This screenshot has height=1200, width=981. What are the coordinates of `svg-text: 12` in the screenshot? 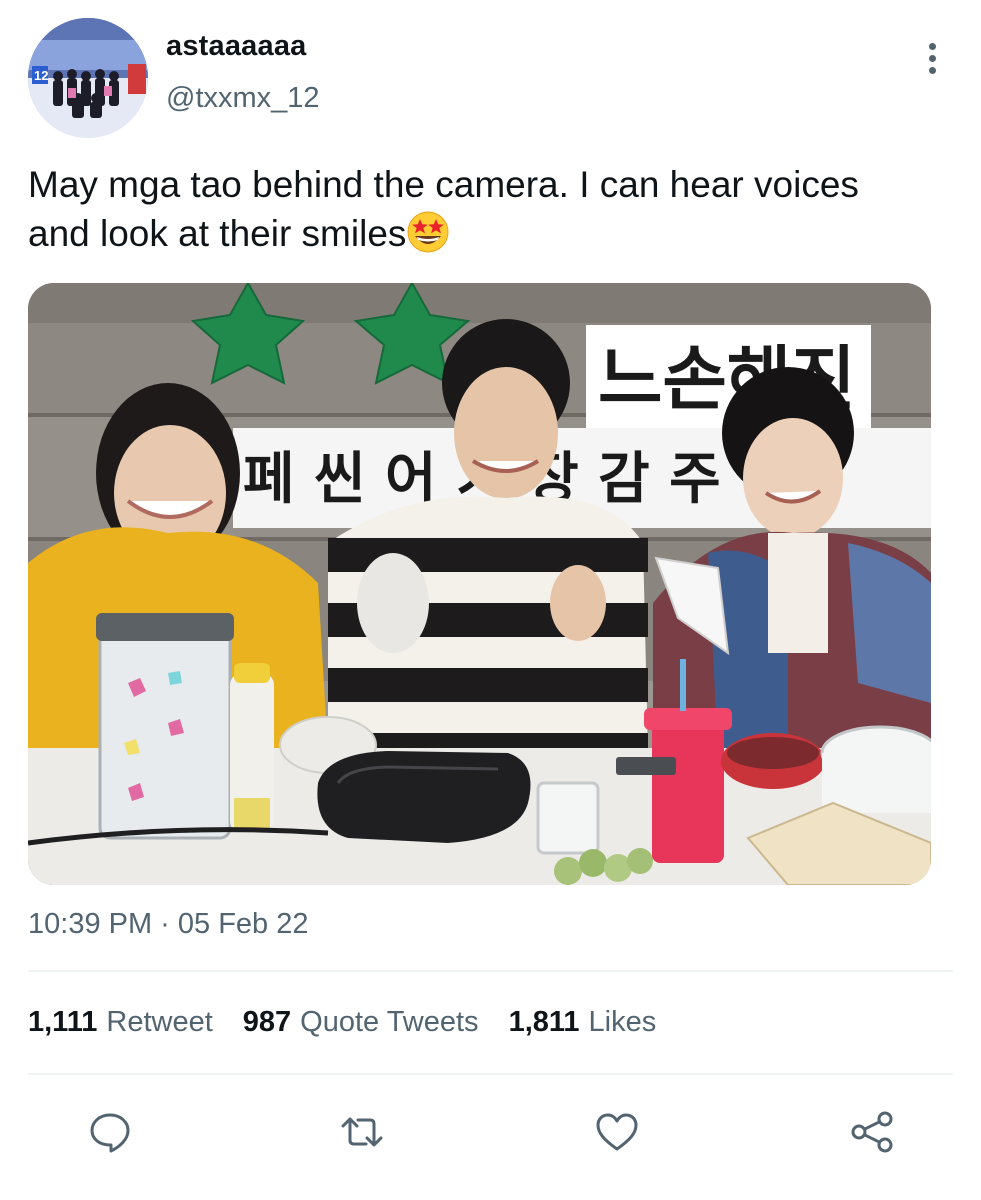 It's located at (41, 75).